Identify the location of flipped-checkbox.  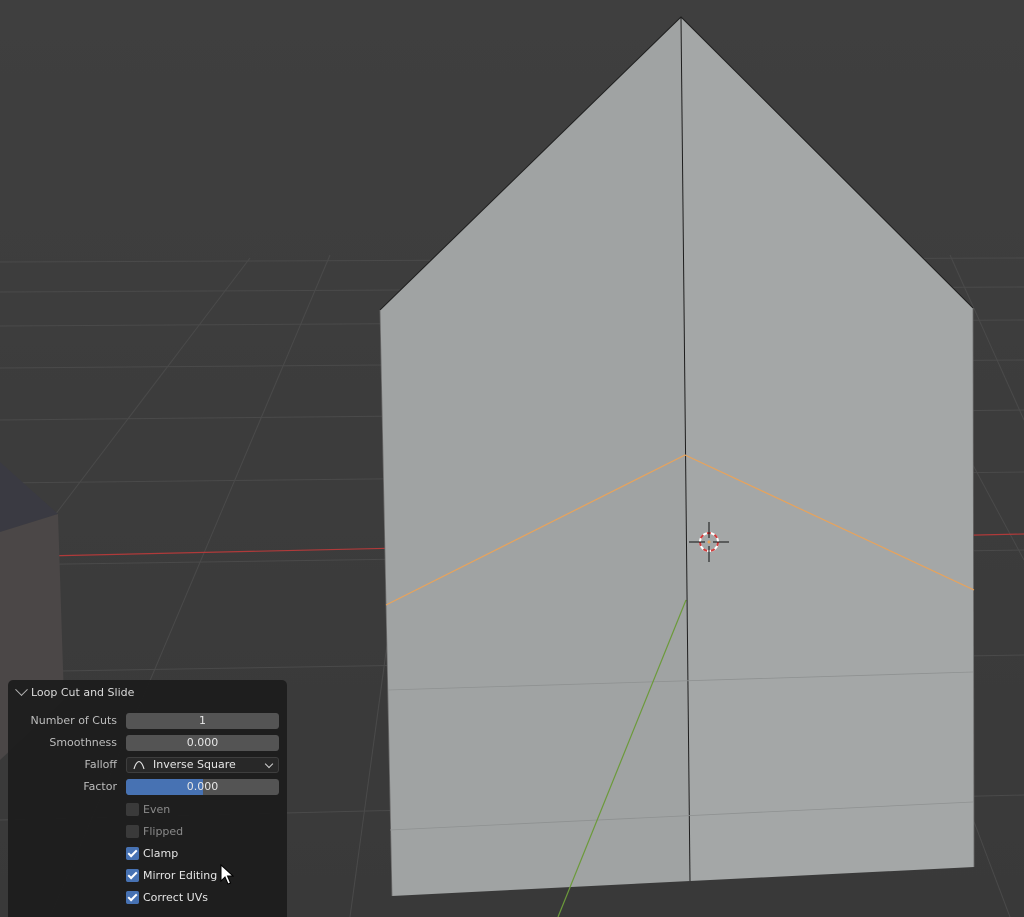
(132, 831).